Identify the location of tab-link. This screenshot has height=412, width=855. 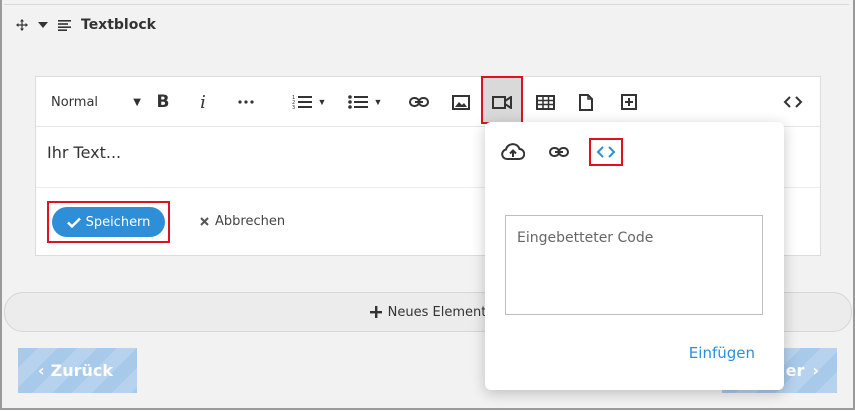
(559, 152).